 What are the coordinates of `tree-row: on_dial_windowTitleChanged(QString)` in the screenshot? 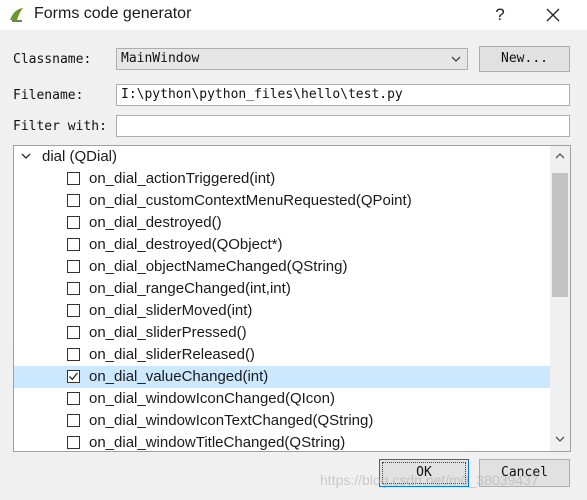 It's located at (282, 441).